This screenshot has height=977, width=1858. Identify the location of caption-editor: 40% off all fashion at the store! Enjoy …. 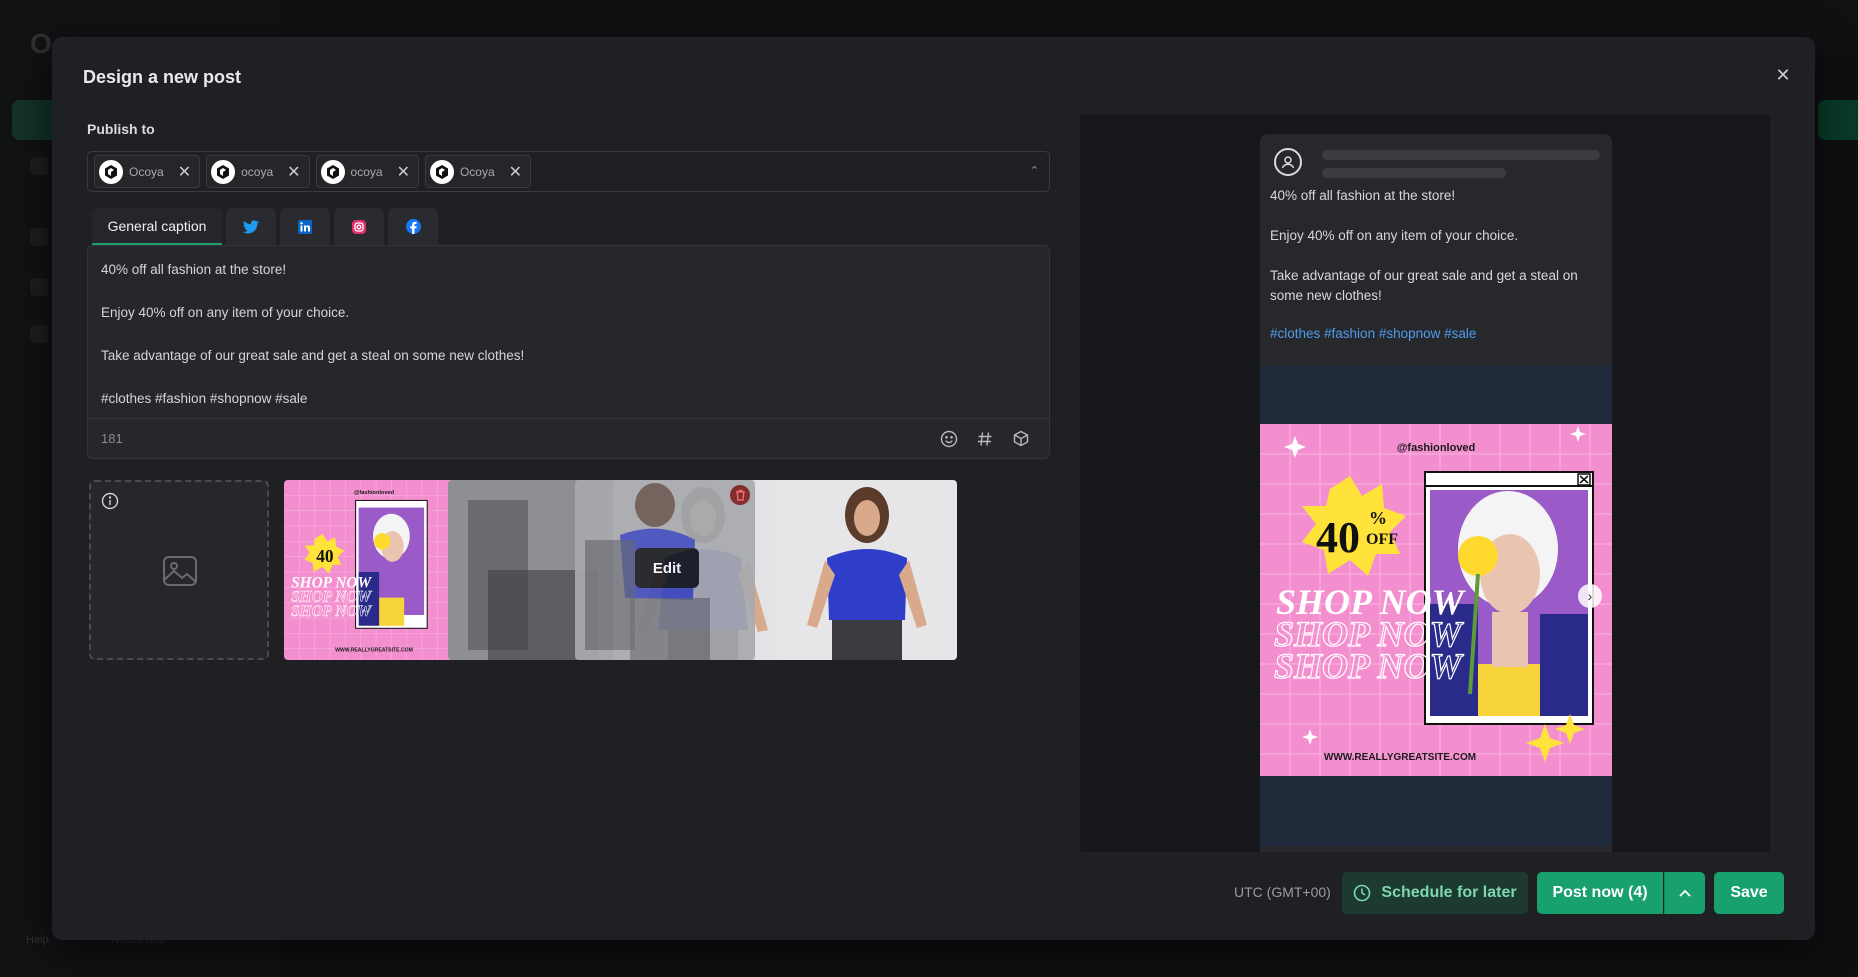
(568, 352).